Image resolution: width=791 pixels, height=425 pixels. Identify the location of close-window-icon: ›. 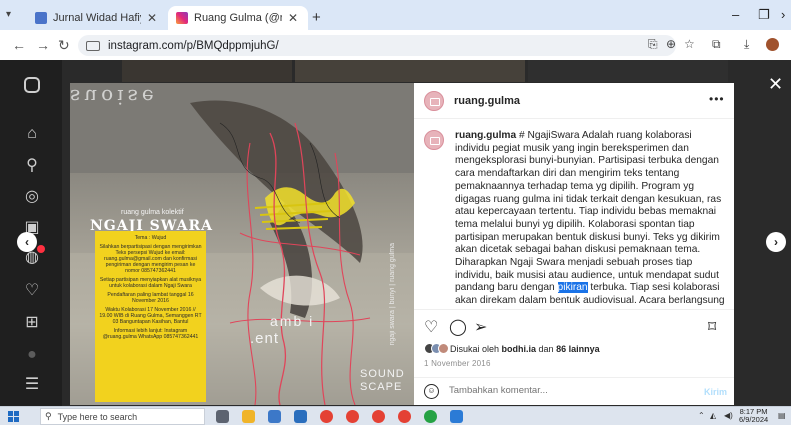
(783, 14).